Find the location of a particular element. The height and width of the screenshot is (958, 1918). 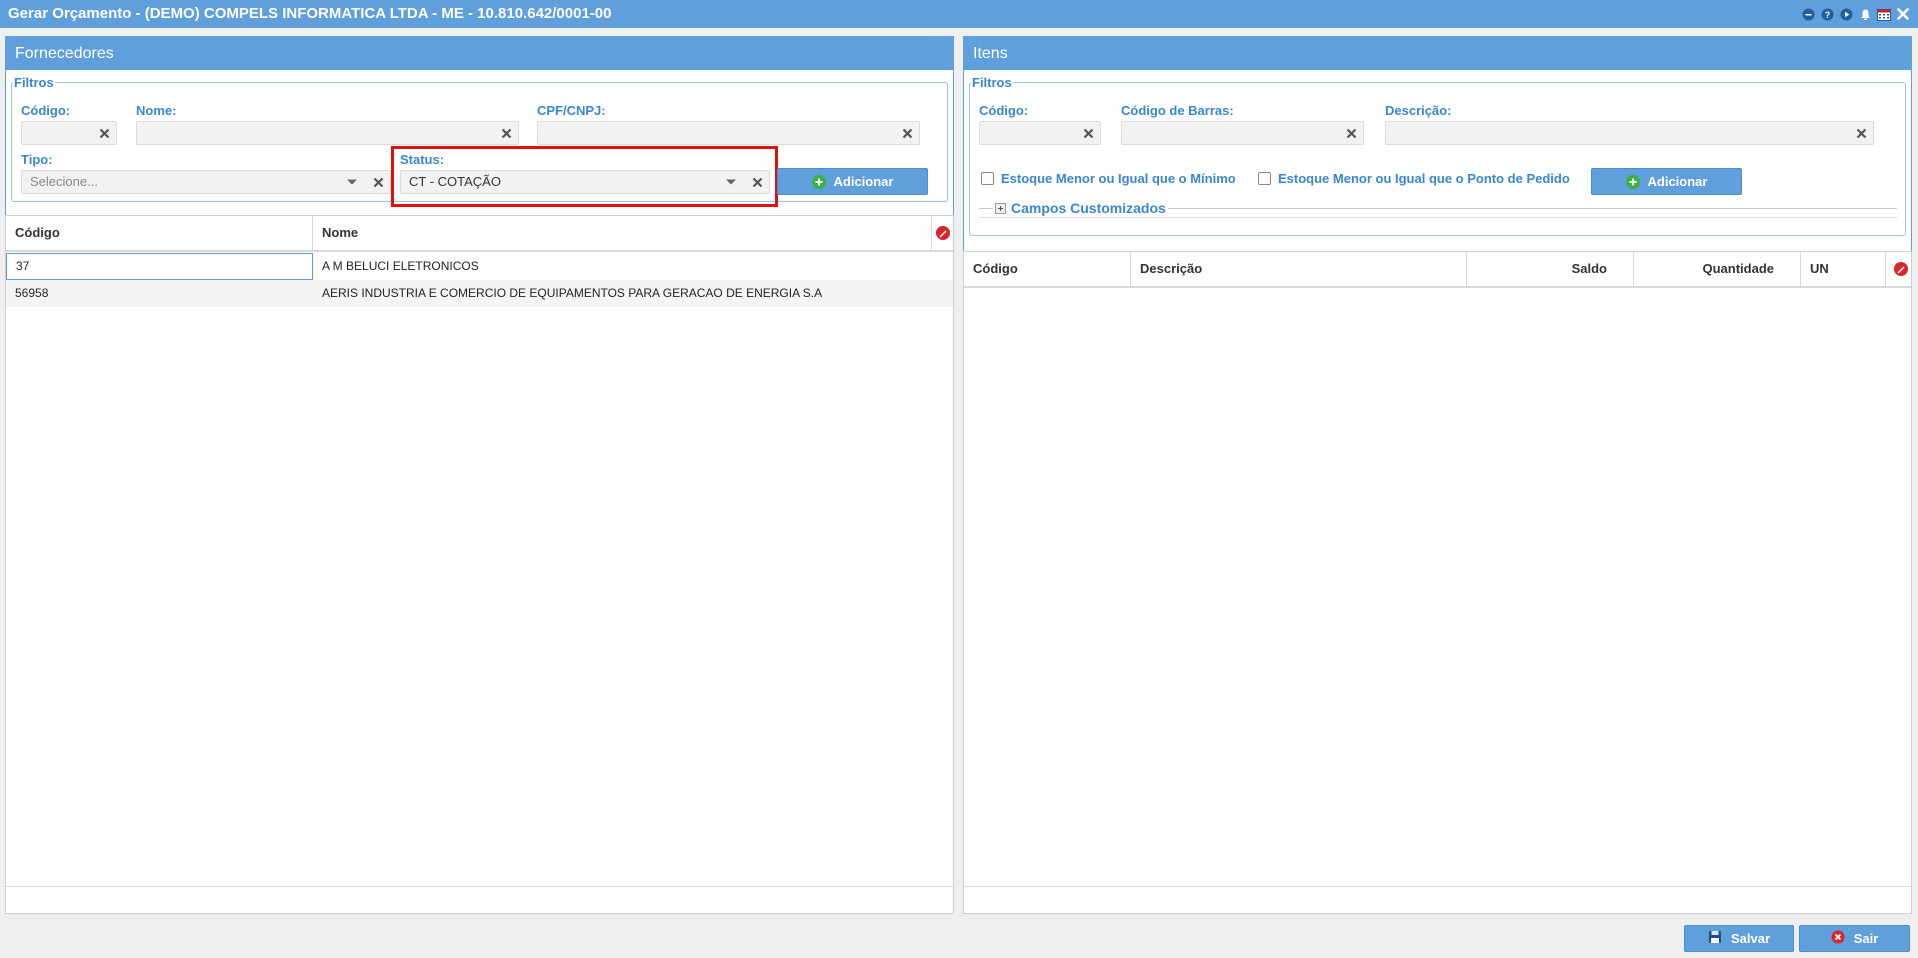

estoque-ponto-pedido-checkbox is located at coordinates (1264, 178).